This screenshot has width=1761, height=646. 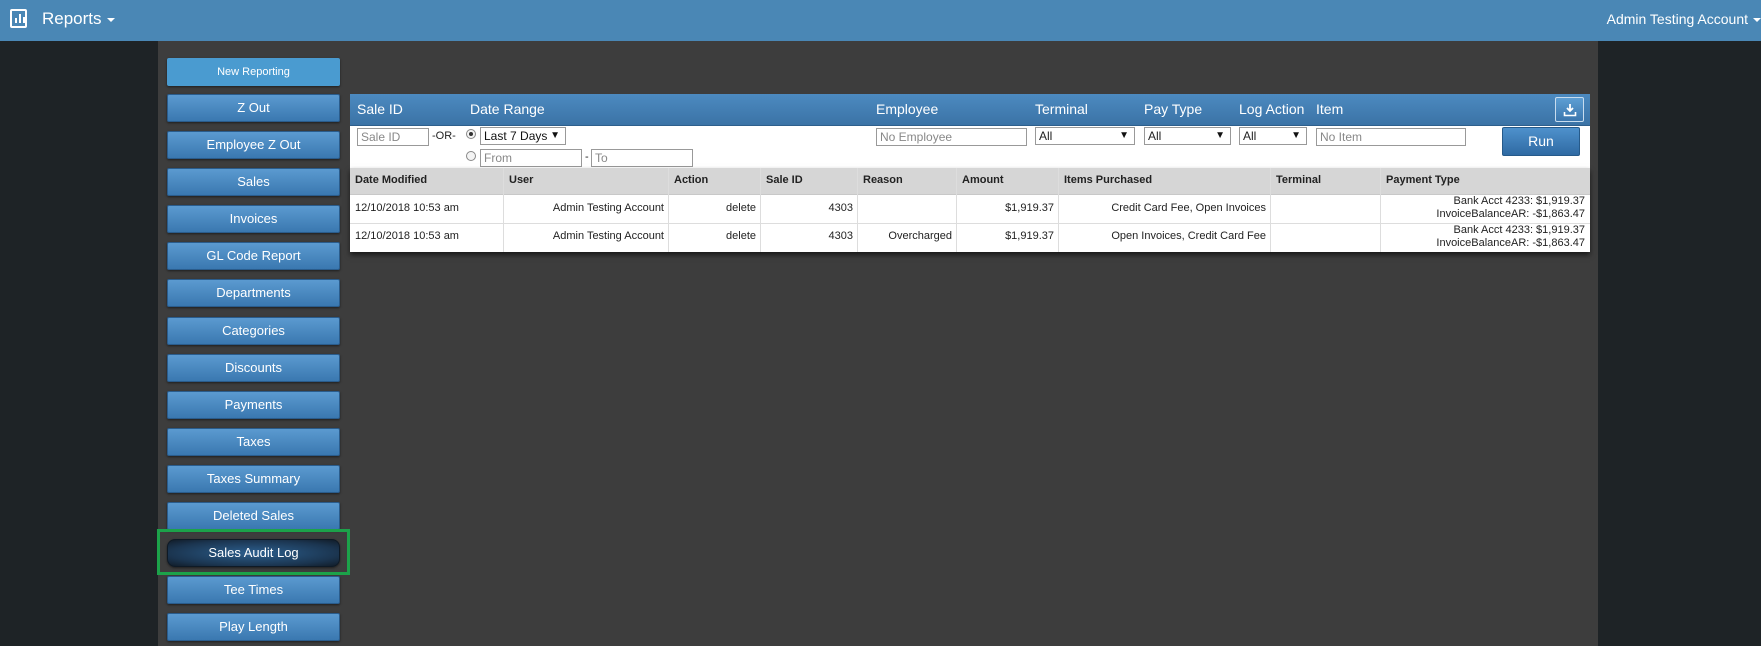 What do you see at coordinates (1677, 19) in the screenshot?
I see `account-name-label: Admin Testing Account` at bounding box center [1677, 19].